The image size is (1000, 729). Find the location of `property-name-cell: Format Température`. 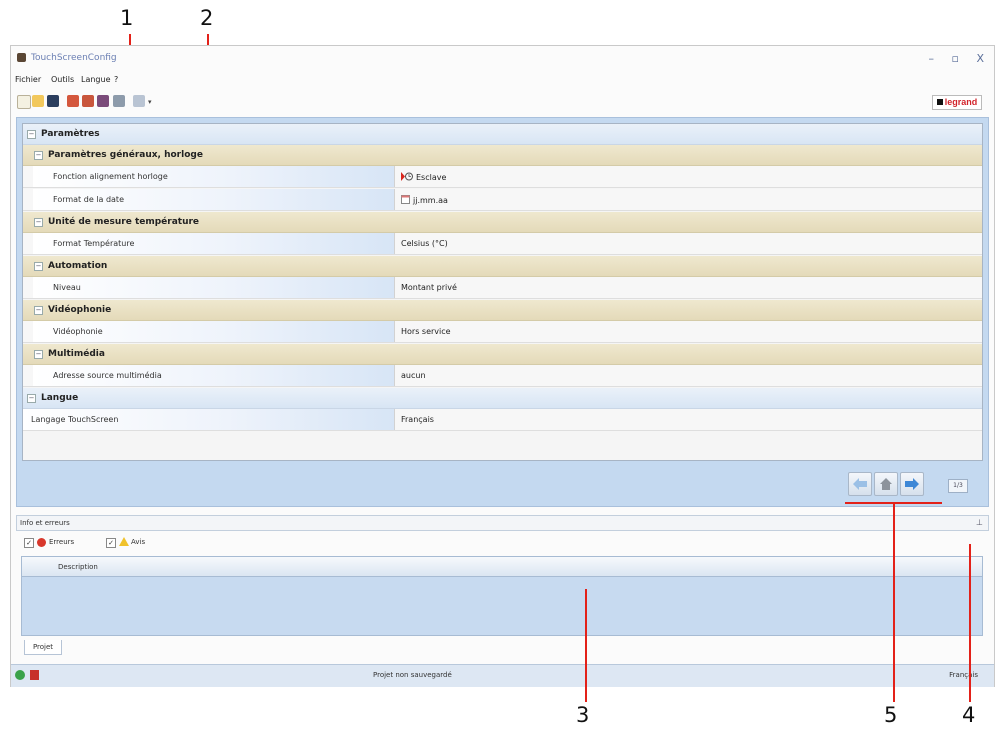

property-name-cell: Format Température is located at coordinates (213, 243).